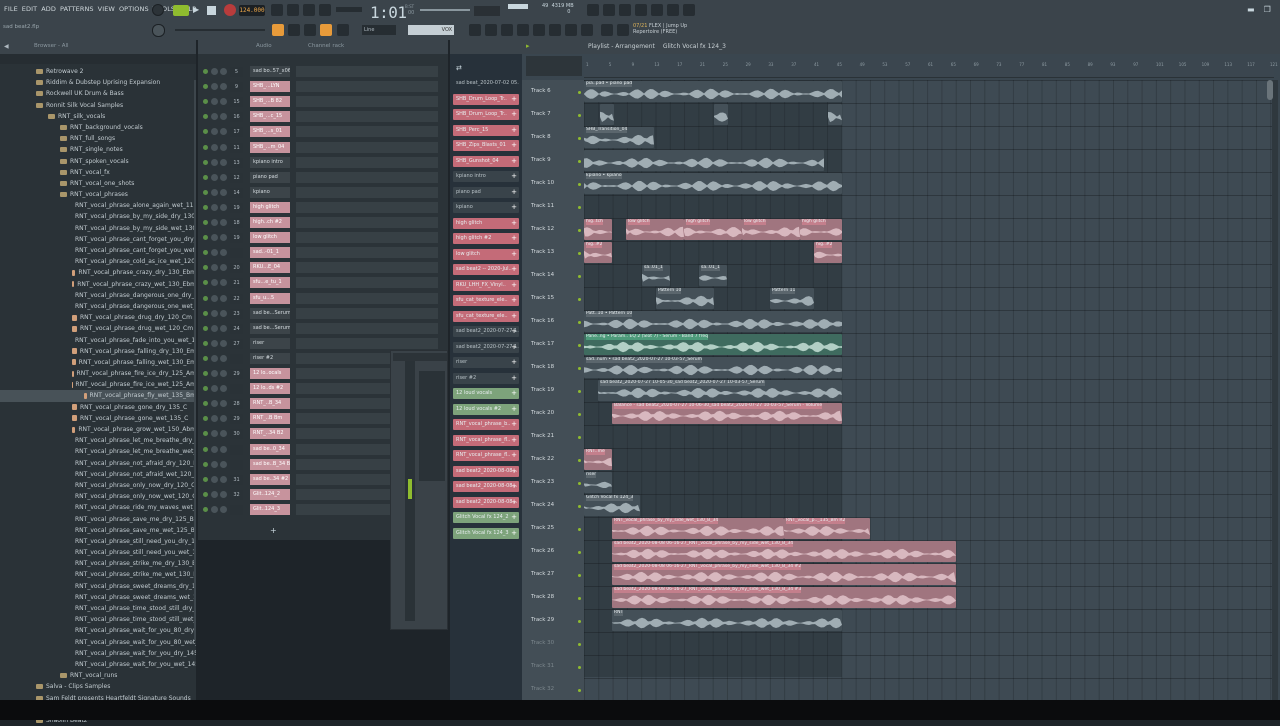 This screenshot has height=726, width=1280. I want to click on restore-icon: ❐, so click(1267, 9).